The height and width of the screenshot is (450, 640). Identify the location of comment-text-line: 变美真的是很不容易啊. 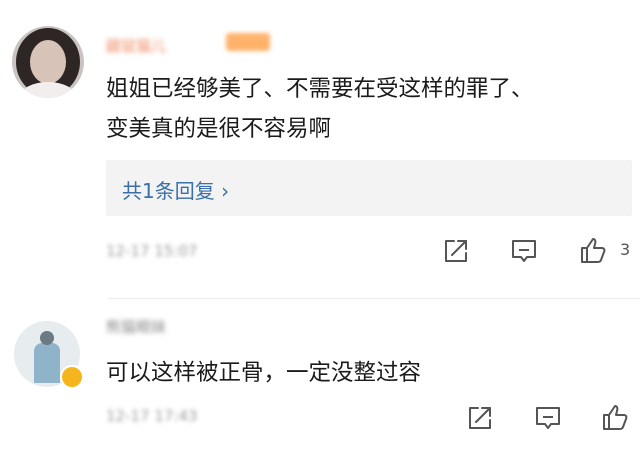
(219, 129).